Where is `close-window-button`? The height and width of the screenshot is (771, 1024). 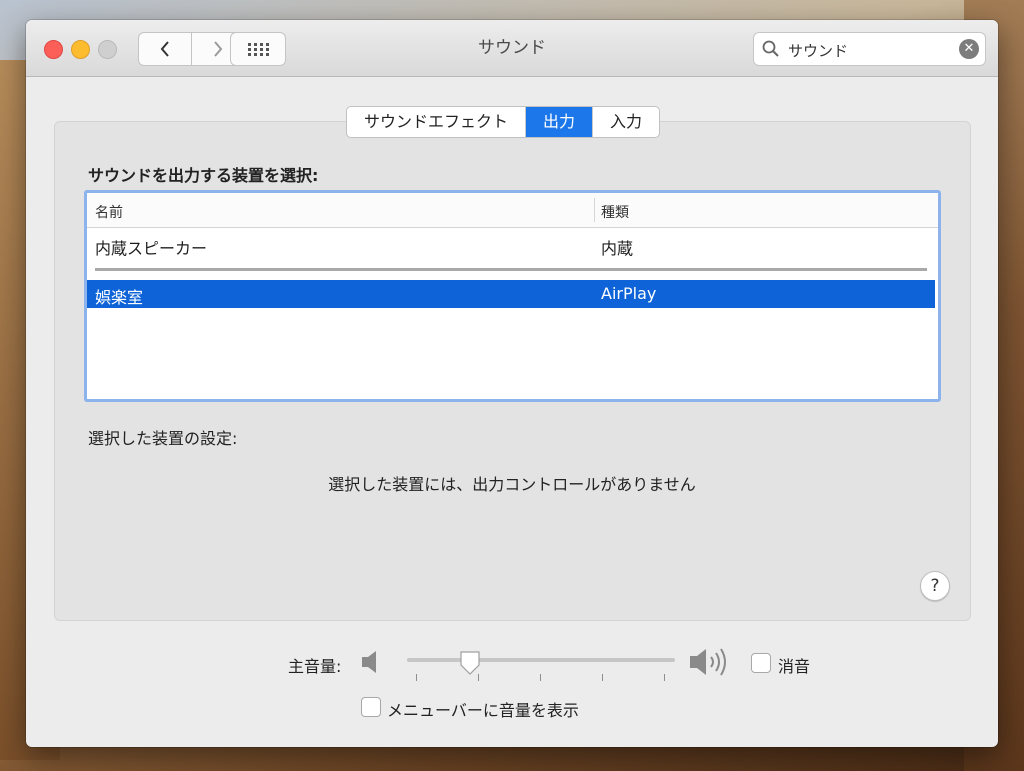
close-window-button is located at coordinates (53, 49).